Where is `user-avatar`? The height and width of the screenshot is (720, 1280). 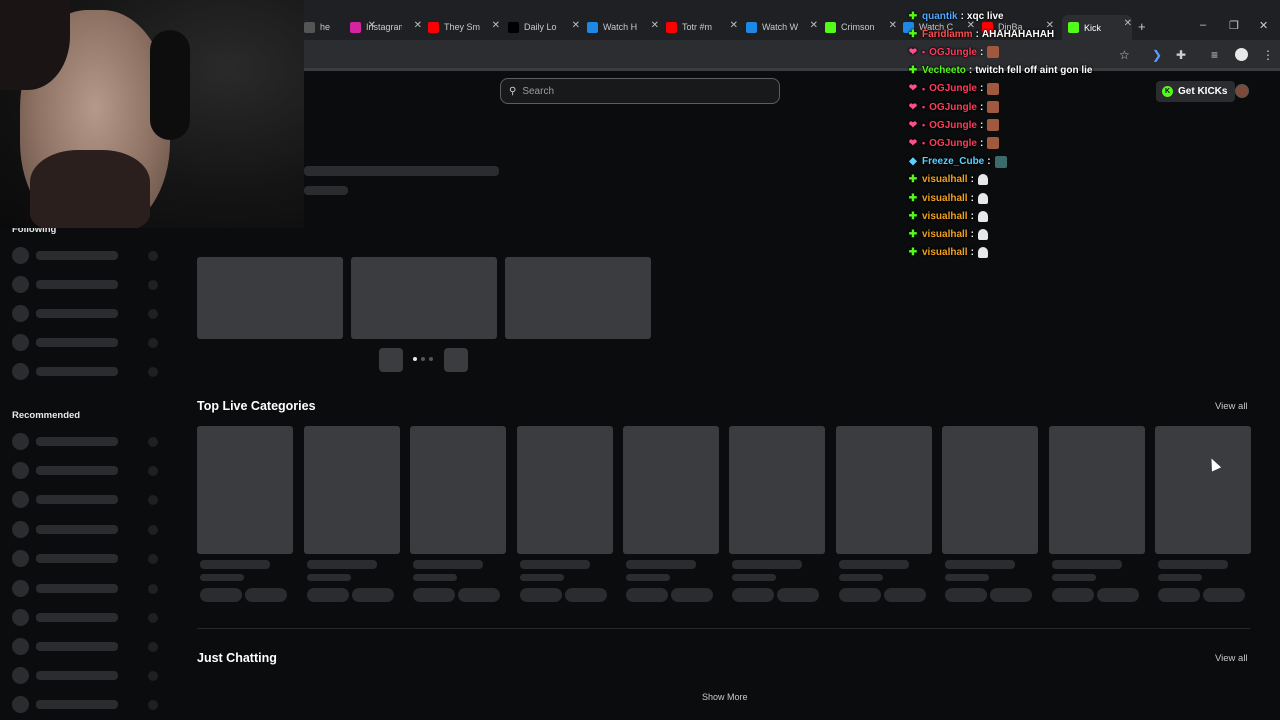 user-avatar is located at coordinates (1242, 91).